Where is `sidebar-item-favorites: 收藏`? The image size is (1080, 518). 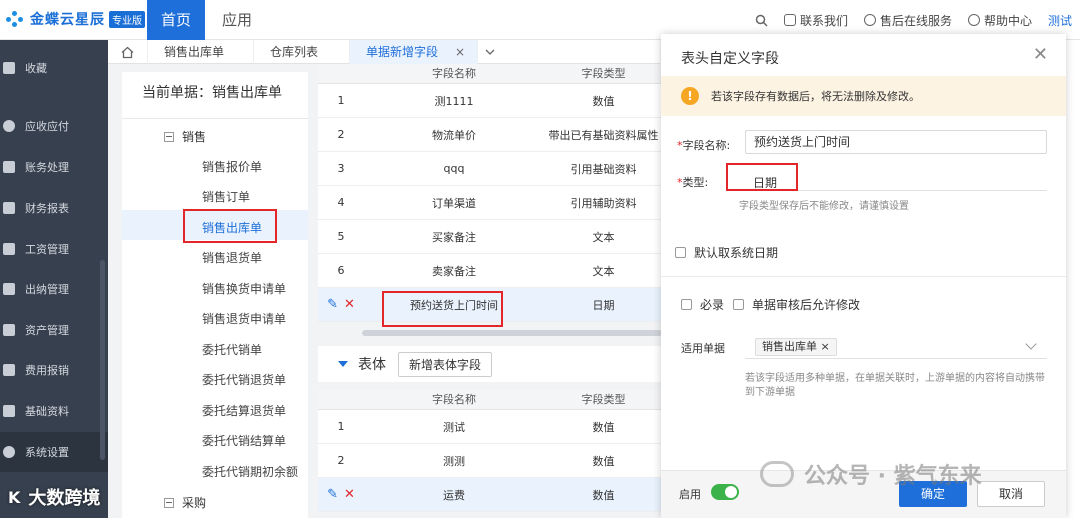
sidebar-item-favorites: 收藏 is located at coordinates (54, 68).